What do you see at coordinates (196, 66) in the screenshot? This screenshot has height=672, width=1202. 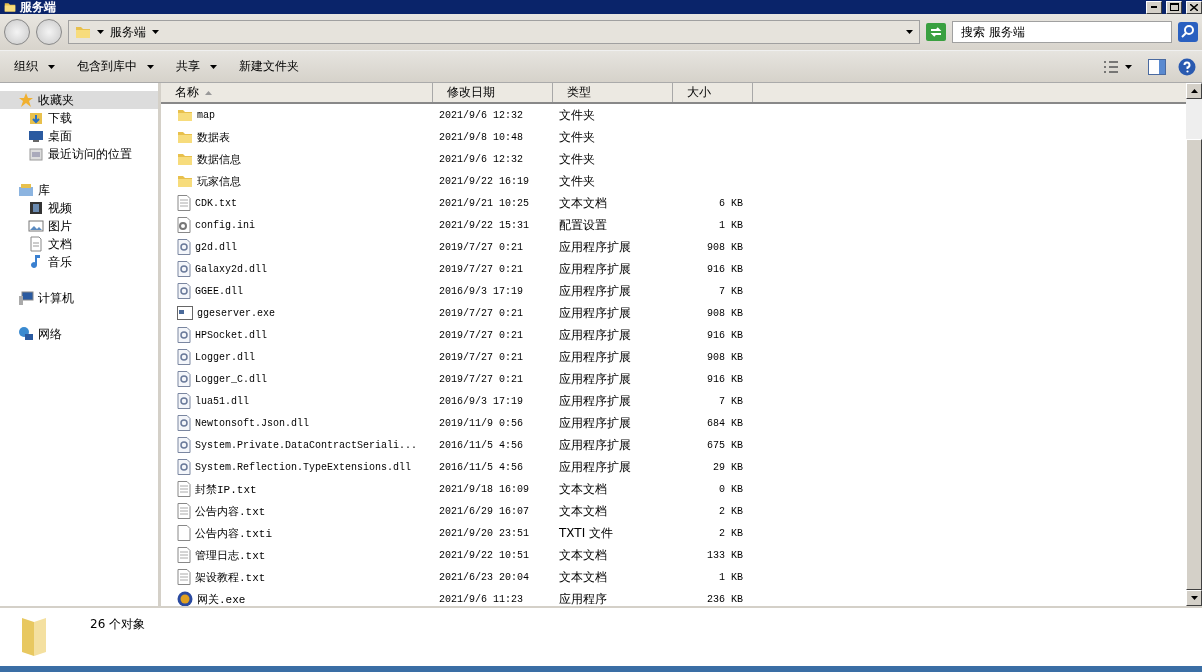 I see `toolbar-button: 共享` at bounding box center [196, 66].